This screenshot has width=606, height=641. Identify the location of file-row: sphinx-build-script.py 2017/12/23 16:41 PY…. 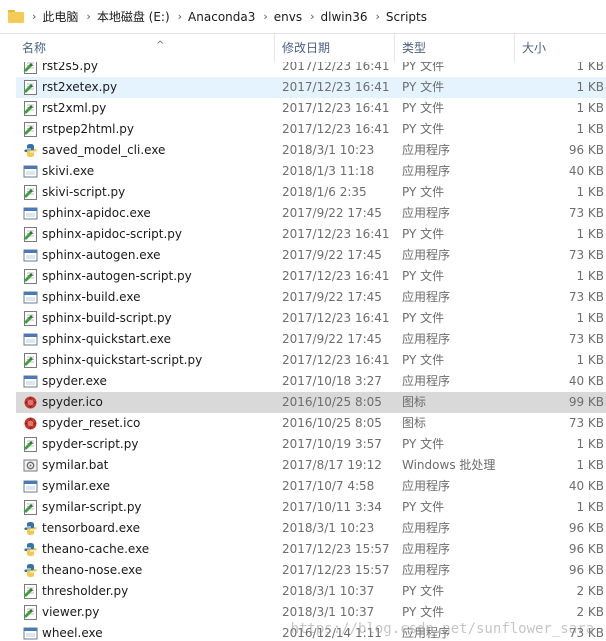
(311, 318).